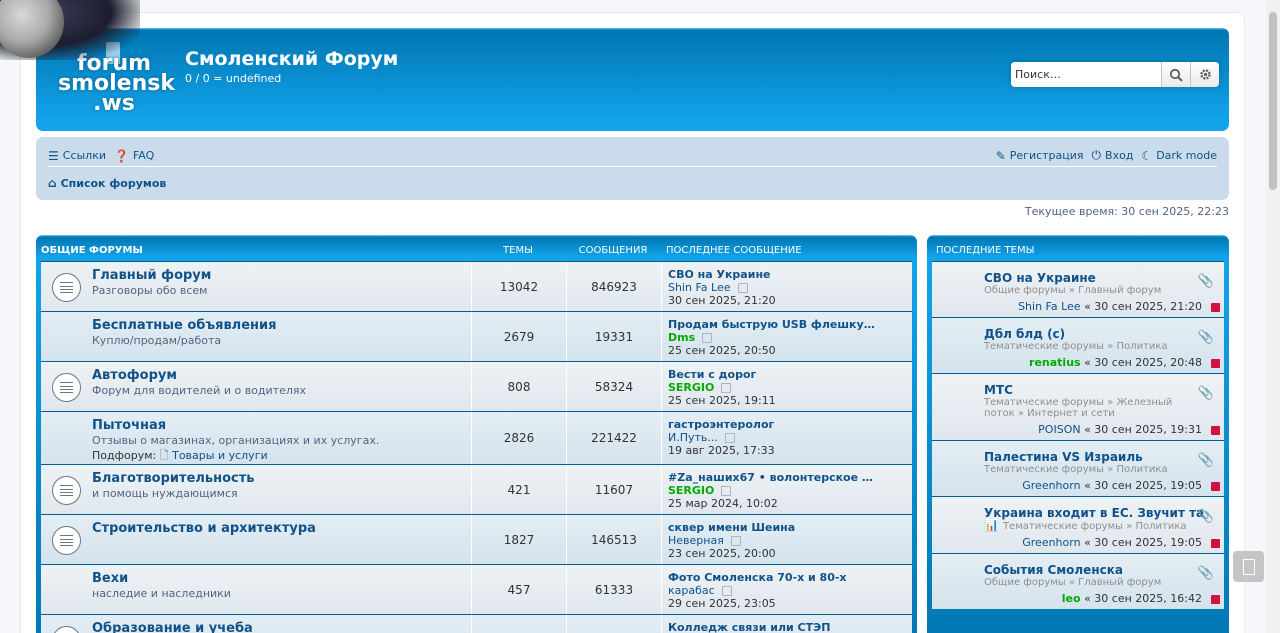 This screenshot has width=1280, height=633. I want to click on subforum-link: Товары и услуги, so click(220, 455).